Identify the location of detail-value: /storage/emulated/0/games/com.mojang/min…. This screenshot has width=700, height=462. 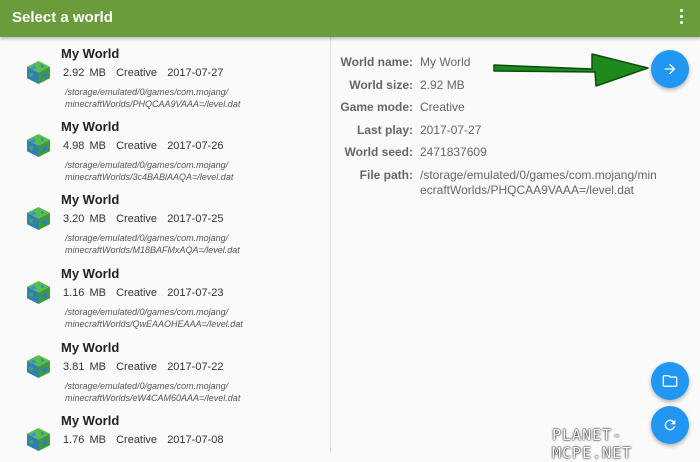
(538, 182).